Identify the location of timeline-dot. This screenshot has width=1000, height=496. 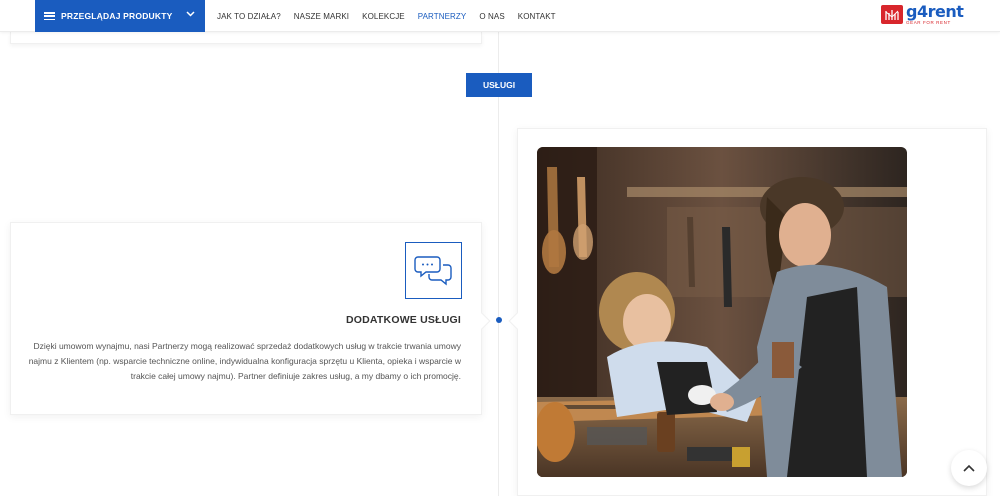
(499, 320).